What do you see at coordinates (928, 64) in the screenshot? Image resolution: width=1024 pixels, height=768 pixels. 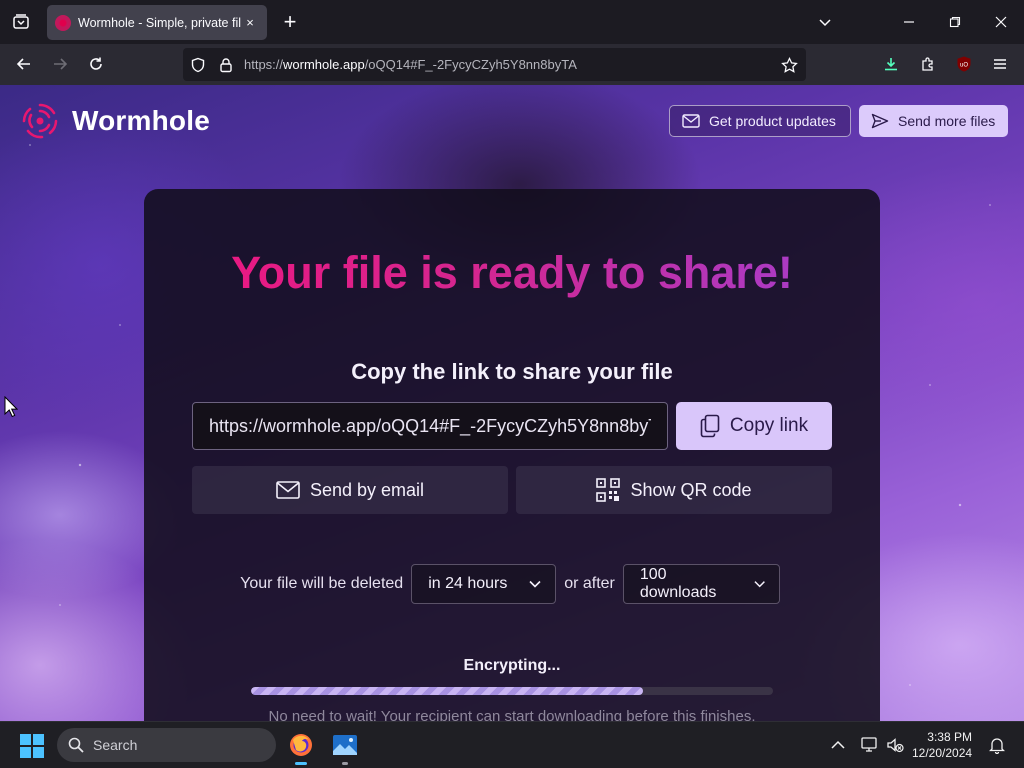 I see `extensions-icon` at bounding box center [928, 64].